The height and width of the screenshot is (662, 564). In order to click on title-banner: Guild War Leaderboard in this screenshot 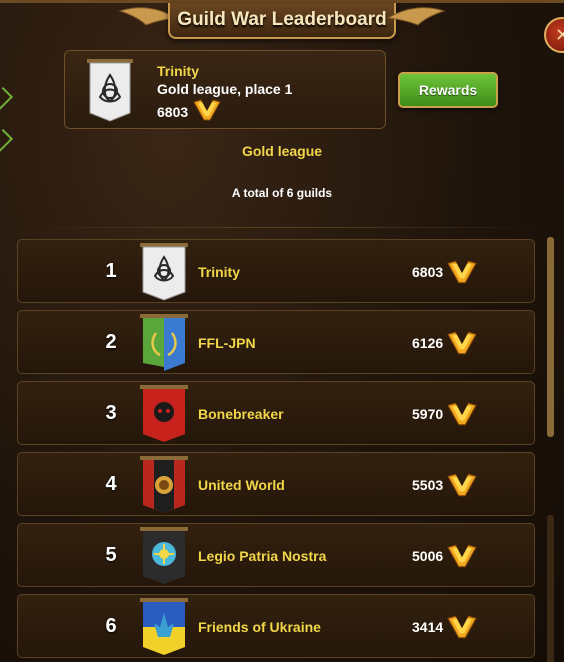, I will do `click(282, 22)`.